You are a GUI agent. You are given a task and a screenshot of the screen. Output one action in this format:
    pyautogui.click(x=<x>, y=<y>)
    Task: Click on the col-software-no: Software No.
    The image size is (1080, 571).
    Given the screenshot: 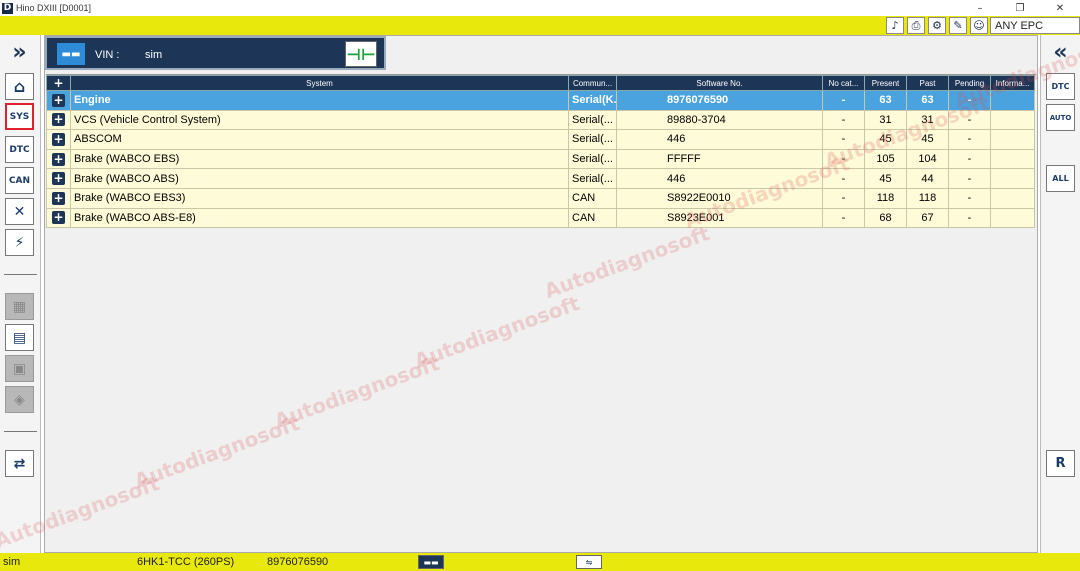 What is the action you would take?
    pyautogui.click(x=719, y=83)
    